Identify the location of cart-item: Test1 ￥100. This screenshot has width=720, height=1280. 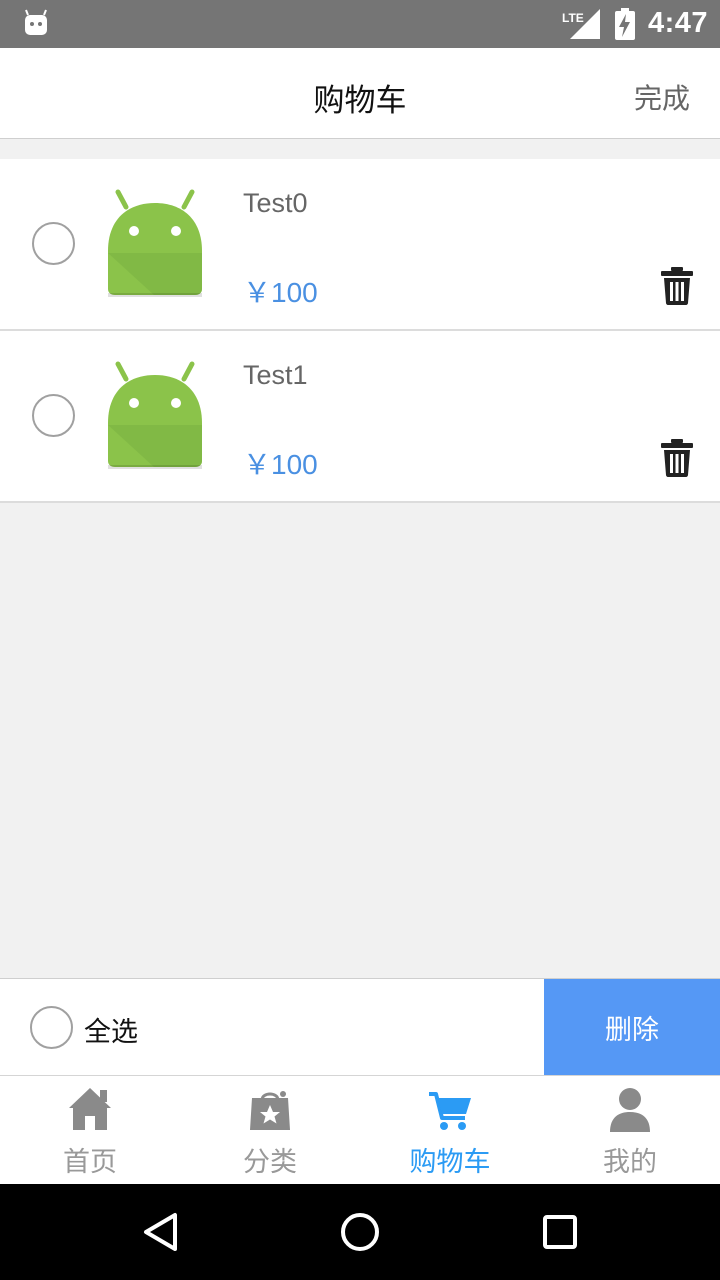
(360, 417).